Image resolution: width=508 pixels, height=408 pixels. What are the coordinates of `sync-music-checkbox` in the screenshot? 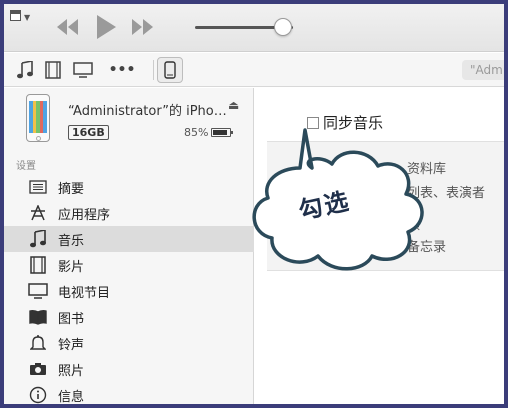 It's located at (313, 122).